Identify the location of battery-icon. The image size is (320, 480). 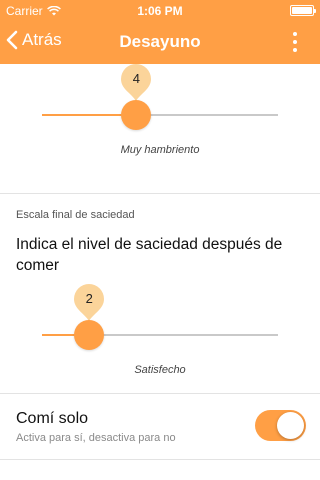
(303, 10).